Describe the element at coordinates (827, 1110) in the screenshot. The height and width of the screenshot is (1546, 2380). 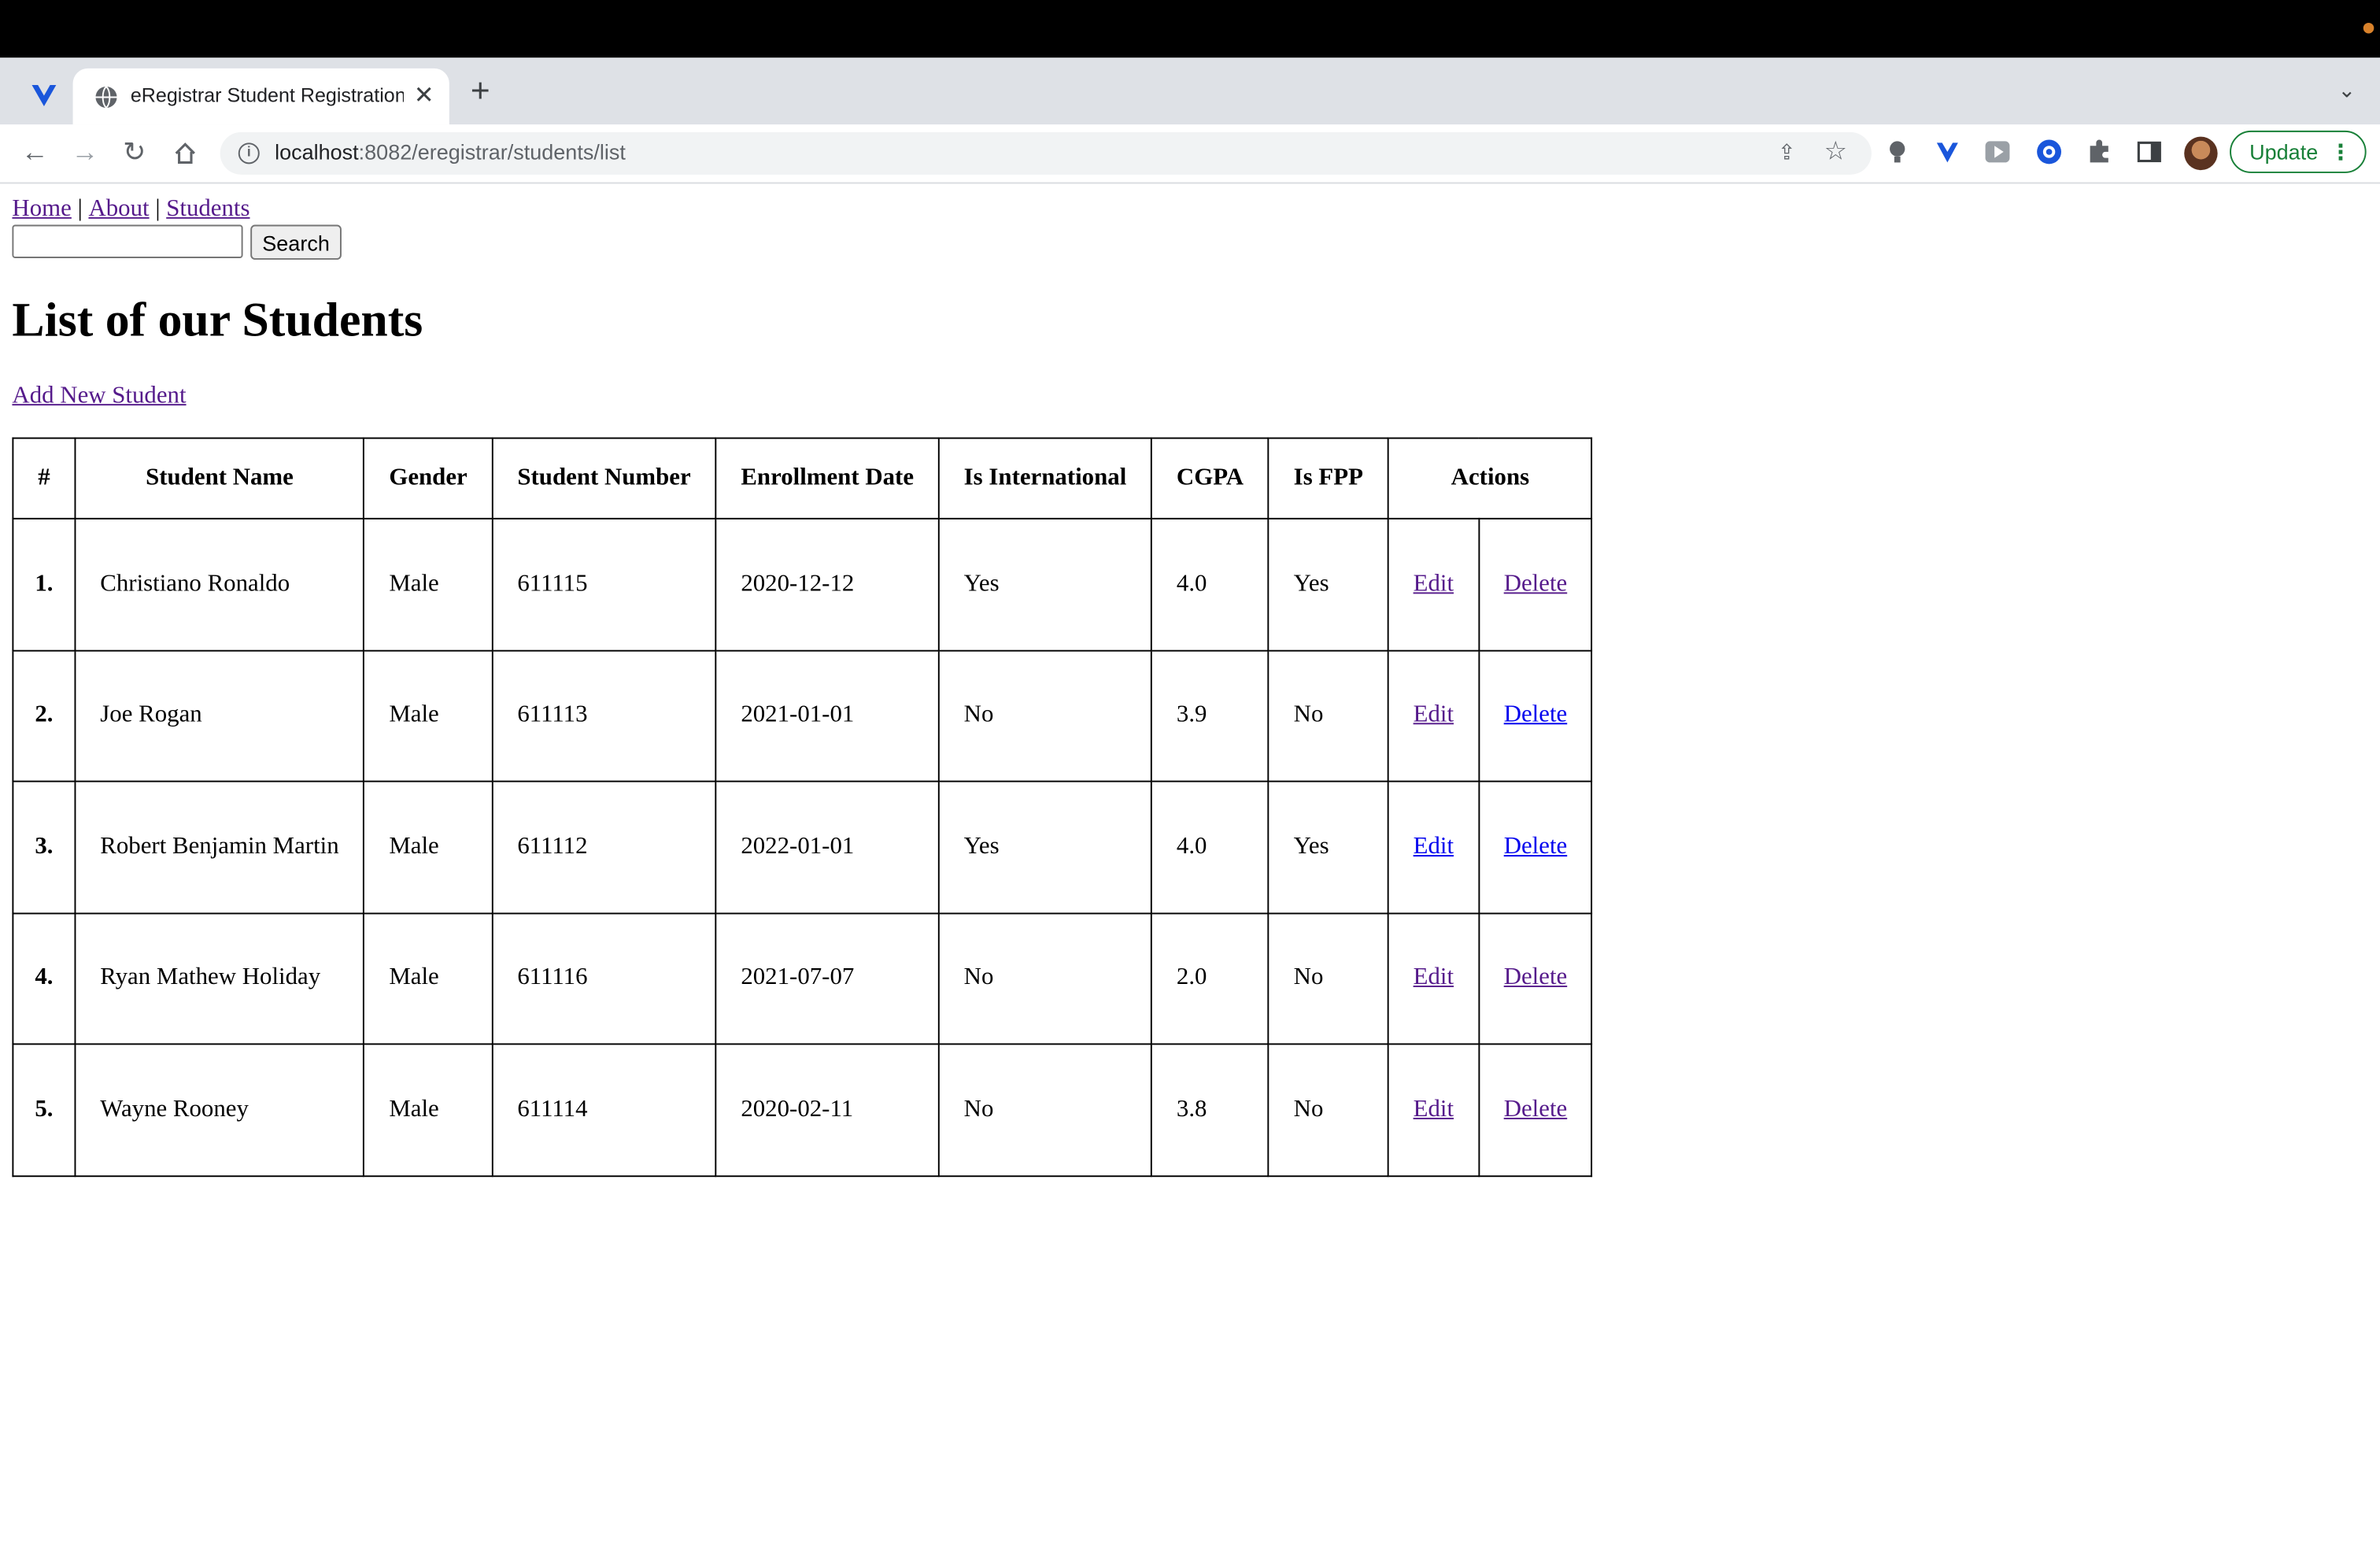
I see `enrollment-date-cell: 2020-02-11` at that location.